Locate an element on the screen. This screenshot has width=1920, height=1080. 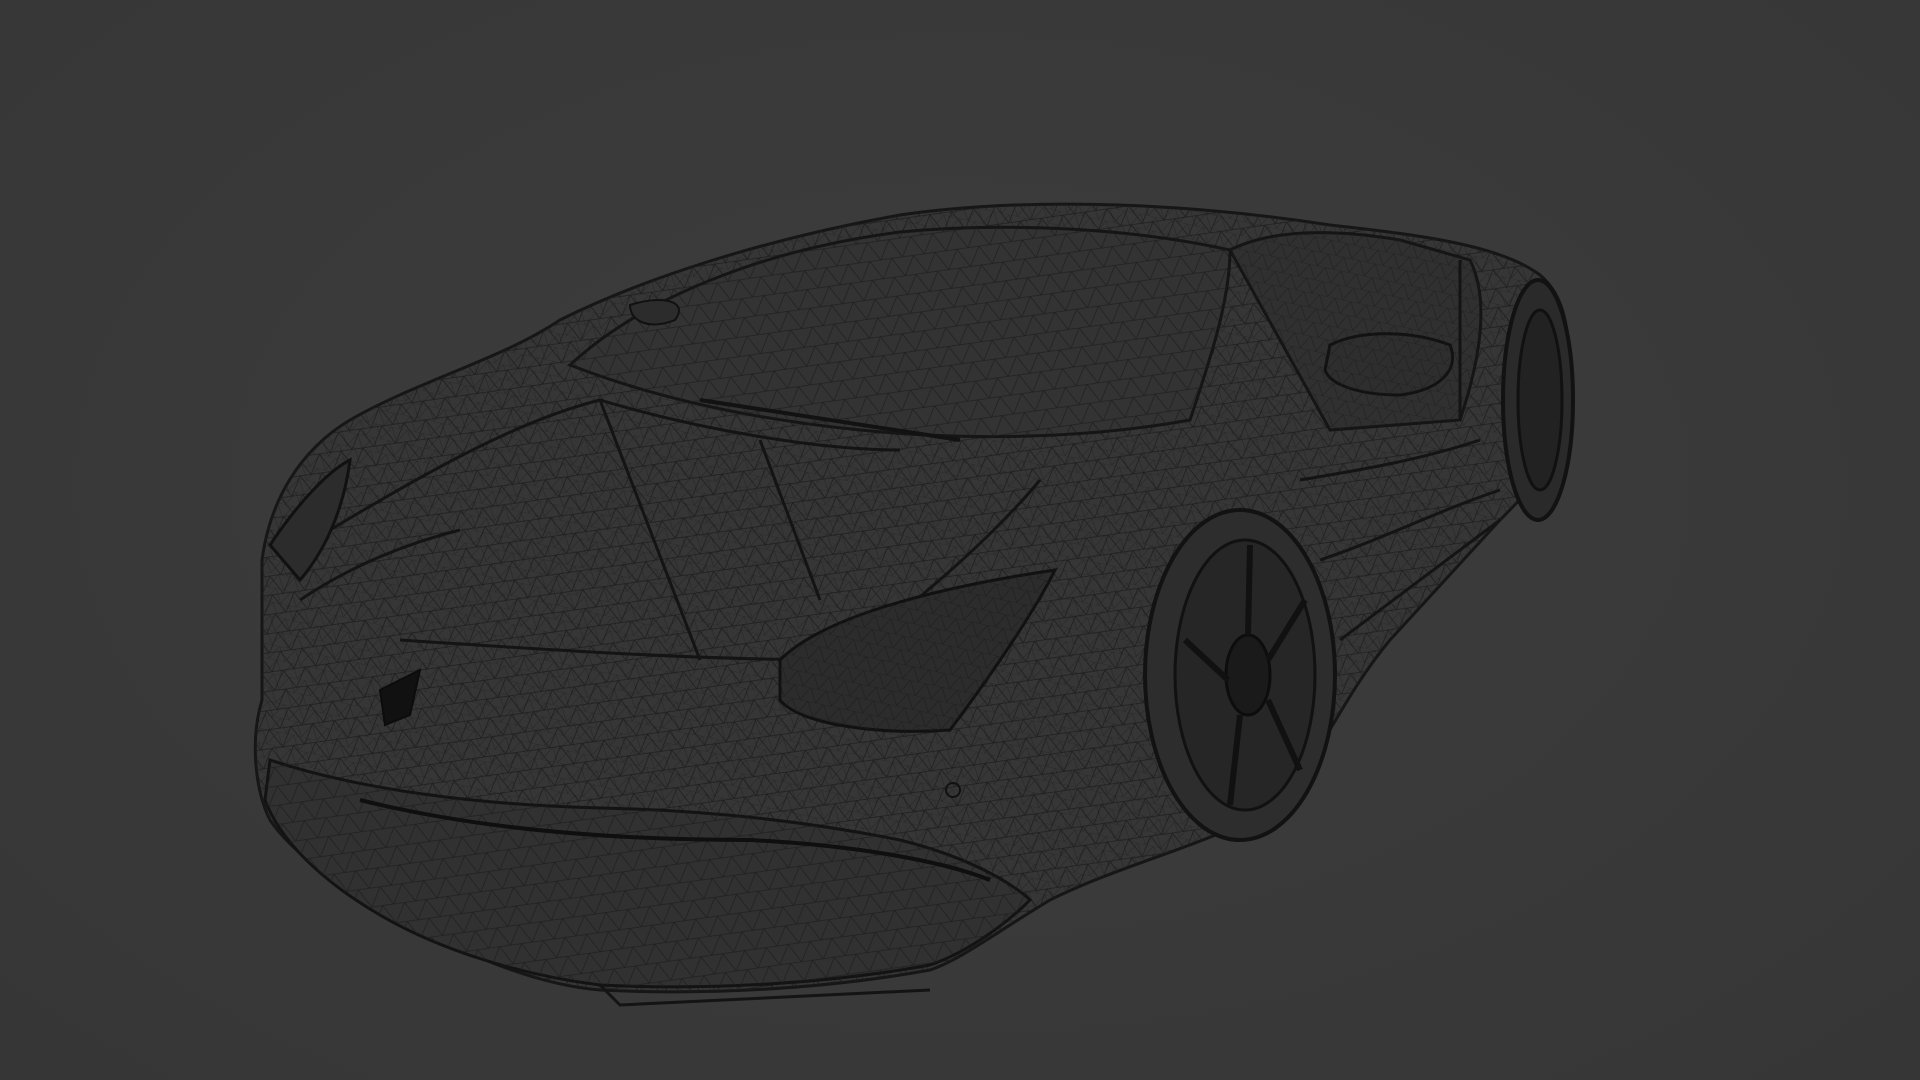
roof-vent is located at coordinates (654, 312).